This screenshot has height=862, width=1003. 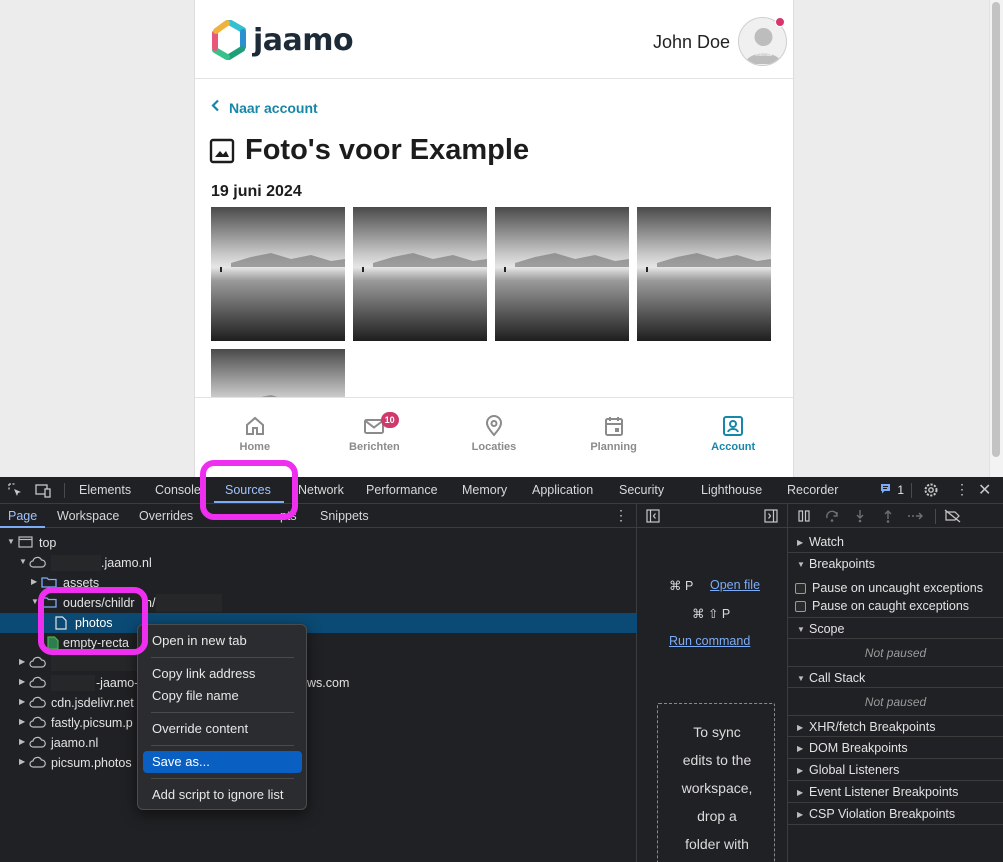 I want to click on frame-icon, so click(x=25, y=543).